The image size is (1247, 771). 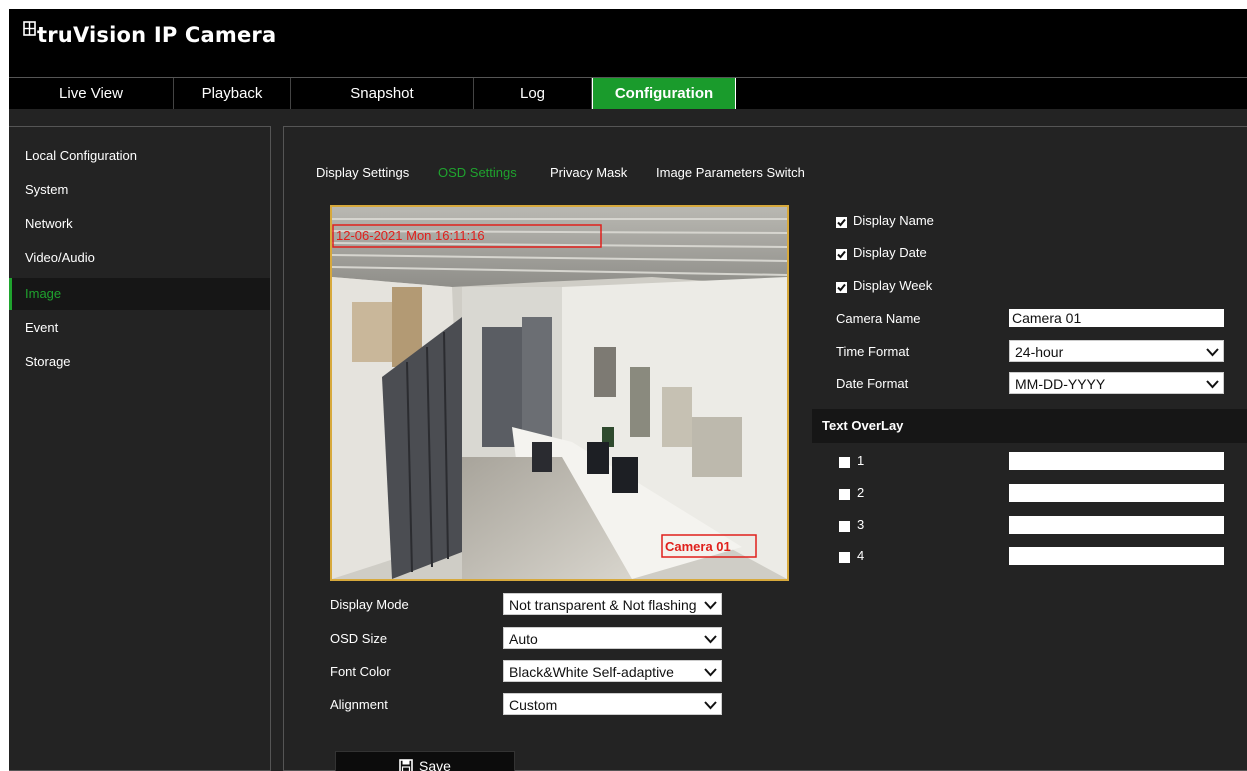 What do you see at coordinates (477, 172) in the screenshot?
I see `subtab-osd-settings: OSD Settings` at bounding box center [477, 172].